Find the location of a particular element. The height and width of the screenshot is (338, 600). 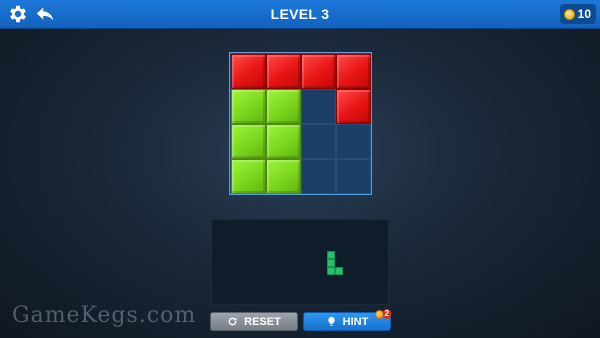

top-bar: LEVEL 3 10 is located at coordinates (300, 14).